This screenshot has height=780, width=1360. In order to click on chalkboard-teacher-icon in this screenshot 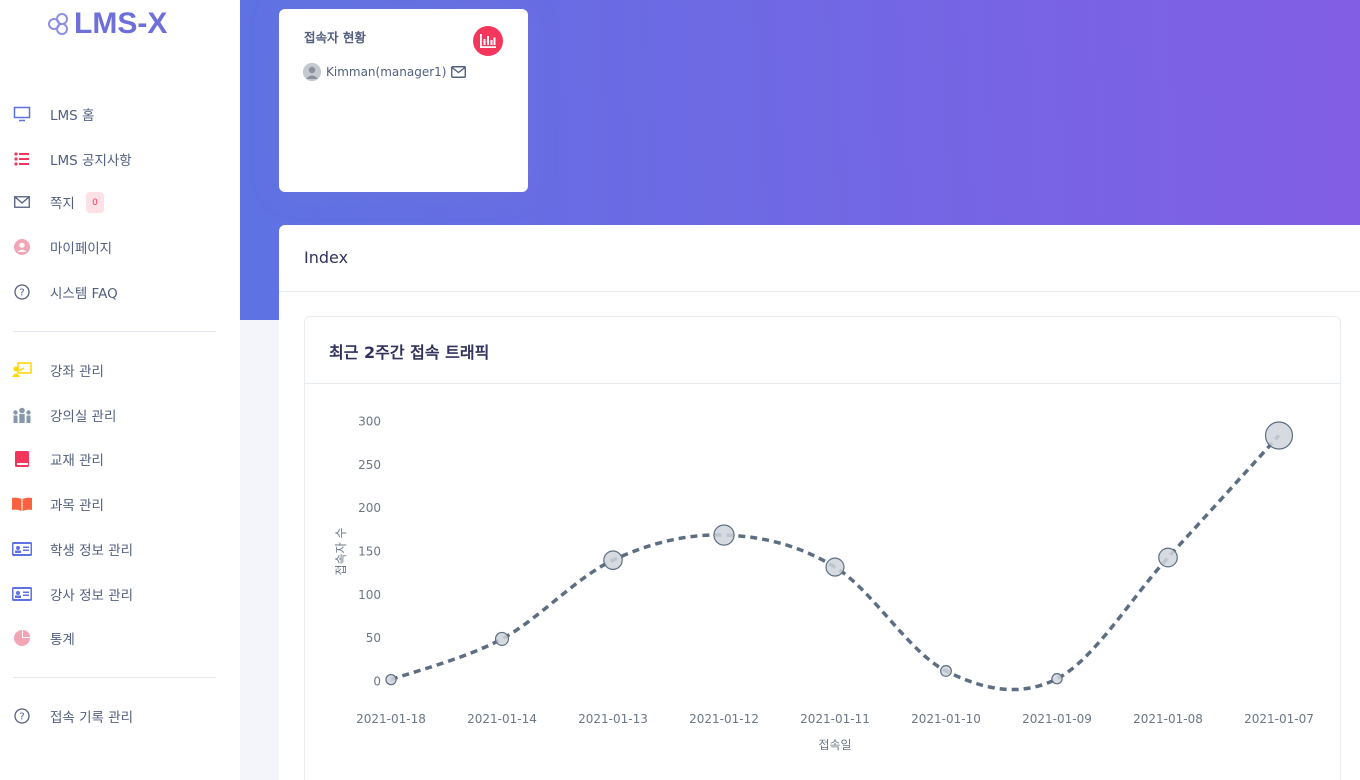, I will do `click(22, 370)`.